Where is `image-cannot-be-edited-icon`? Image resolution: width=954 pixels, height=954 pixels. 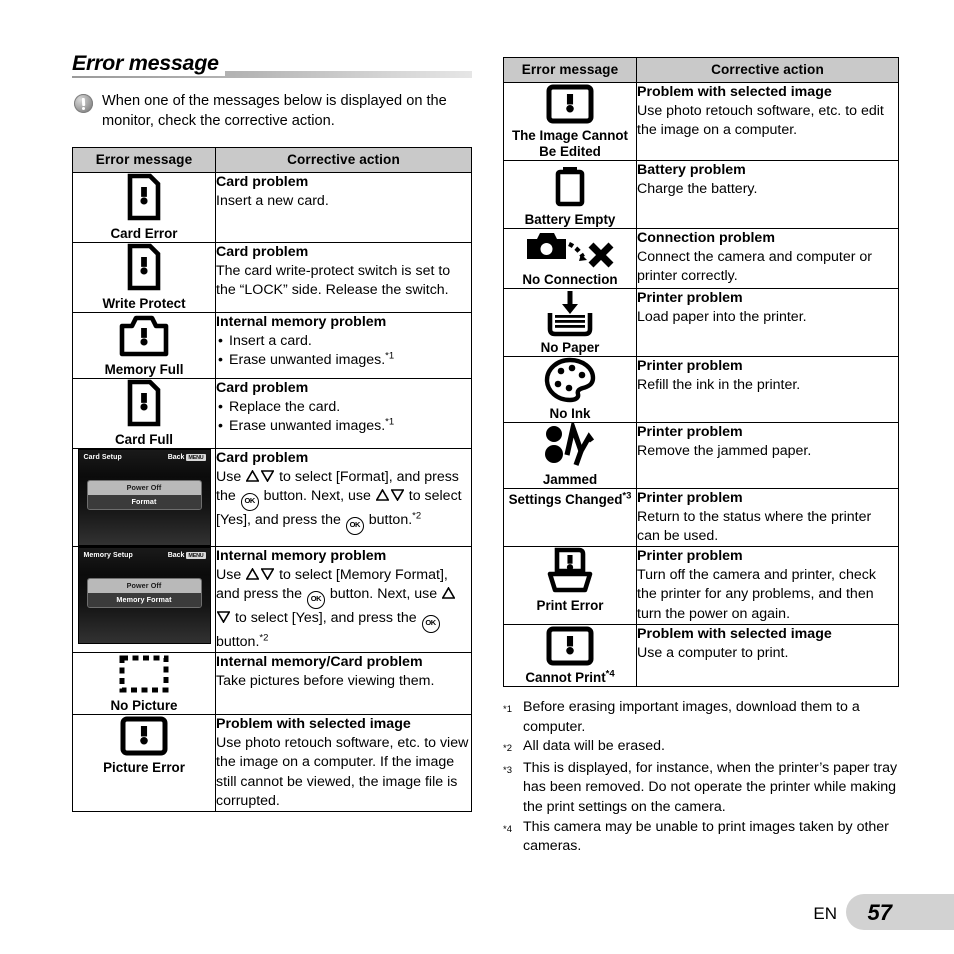
image-cannot-be-edited-icon is located at coordinates (570, 104).